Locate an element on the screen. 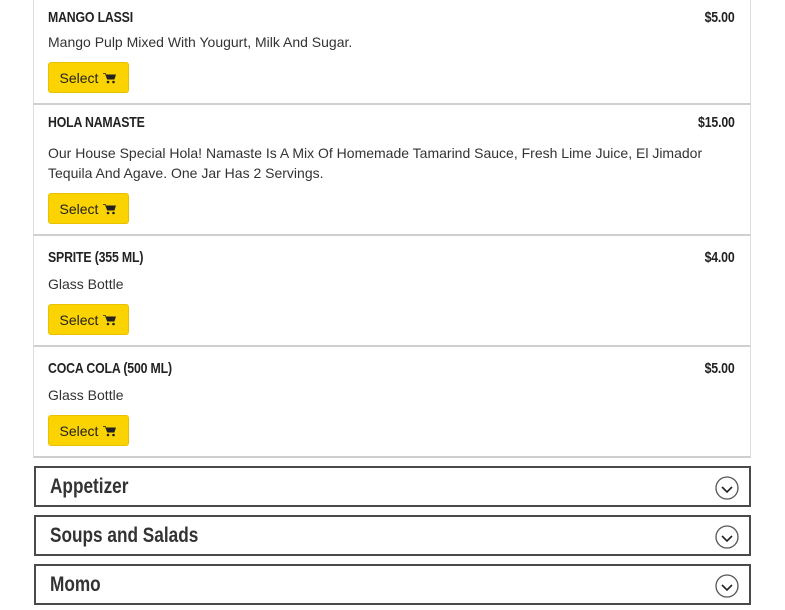 Image resolution: width=785 pixels, height=610 pixels. category-appetizer: Appetizer is located at coordinates (392, 486).